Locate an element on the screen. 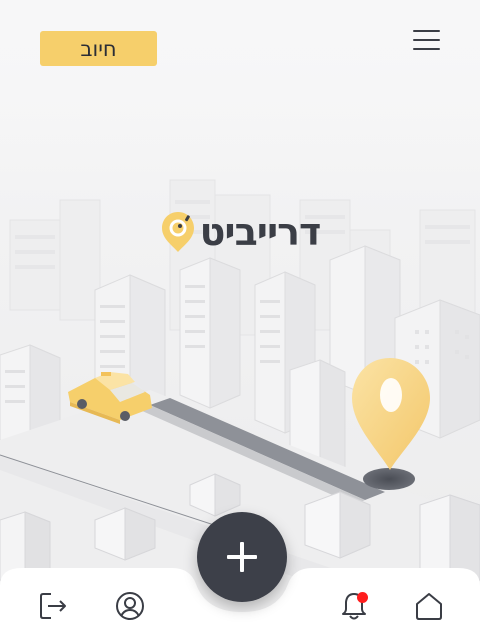  app-logo: דרייביט is located at coordinates (240, 232).